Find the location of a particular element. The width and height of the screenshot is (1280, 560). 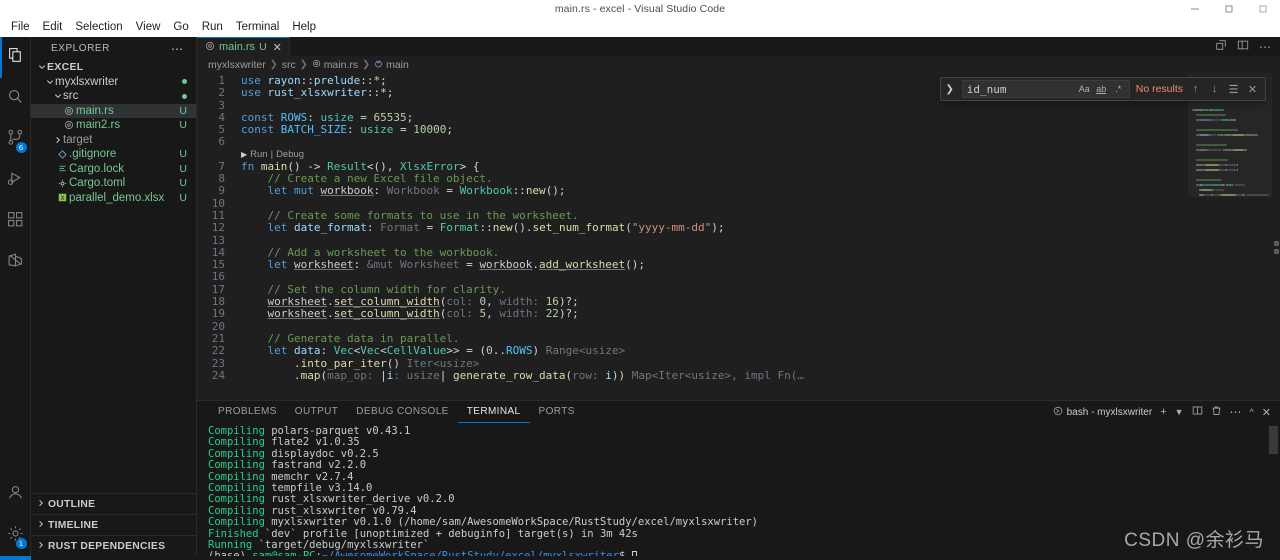

tree-item-label: myxlsxwriter is located at coordinates (87, 81).